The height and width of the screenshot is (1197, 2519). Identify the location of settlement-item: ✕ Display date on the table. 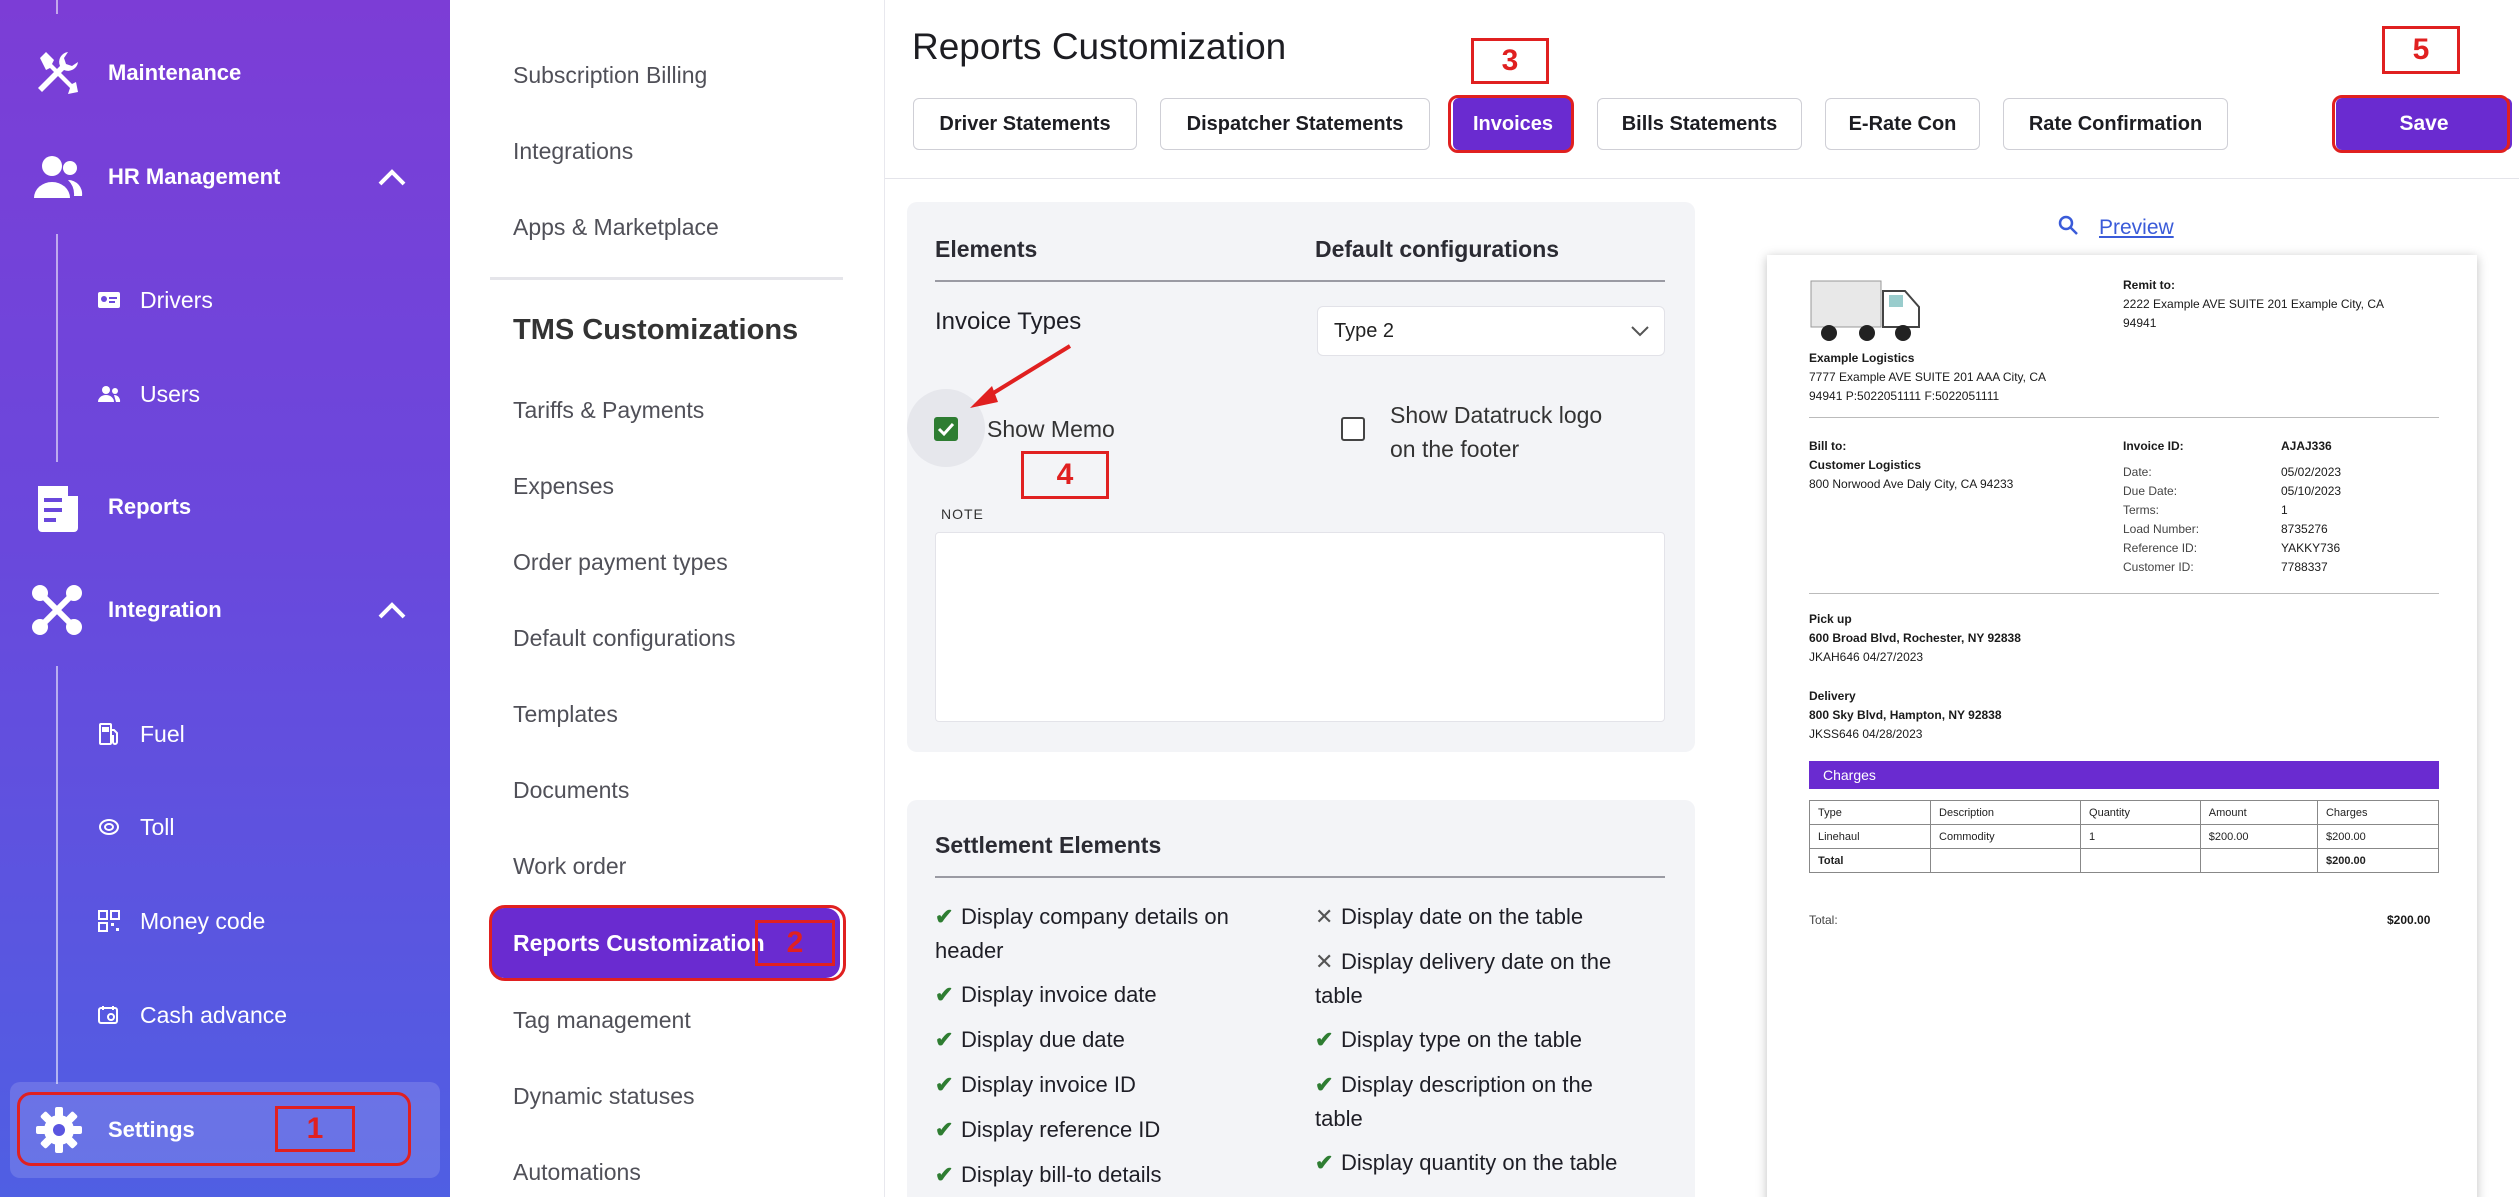
(1449, 917).